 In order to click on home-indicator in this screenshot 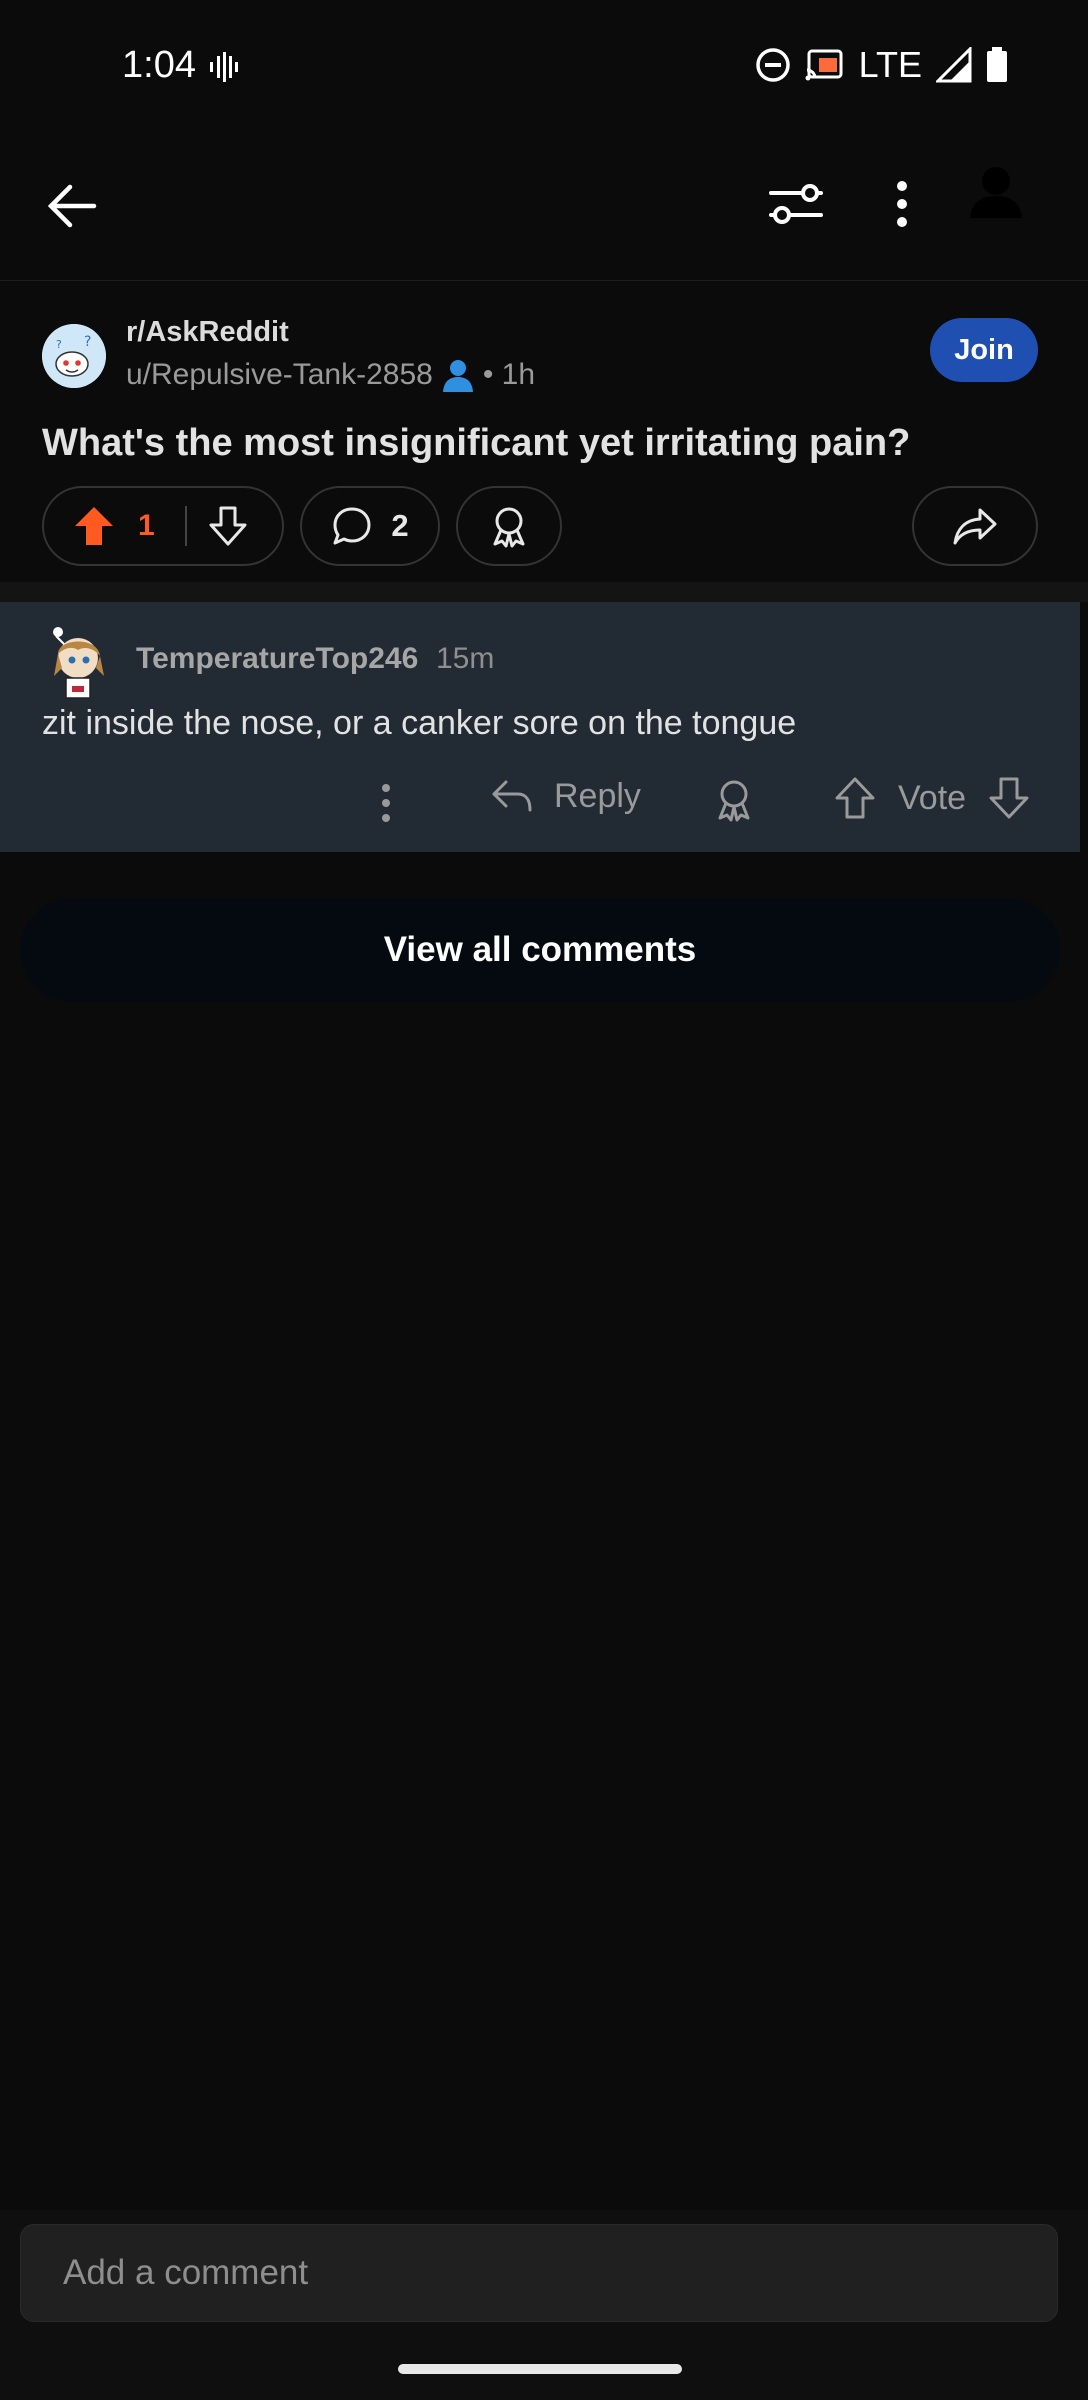, I will do `click(540, 2369)`.